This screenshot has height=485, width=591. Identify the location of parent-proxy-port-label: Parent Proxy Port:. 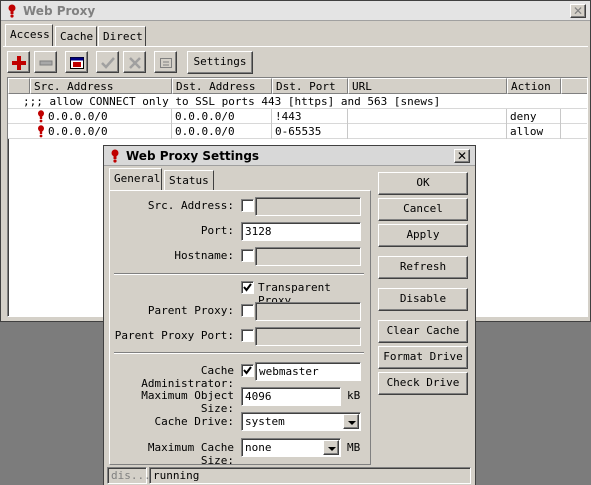
(174, 335).